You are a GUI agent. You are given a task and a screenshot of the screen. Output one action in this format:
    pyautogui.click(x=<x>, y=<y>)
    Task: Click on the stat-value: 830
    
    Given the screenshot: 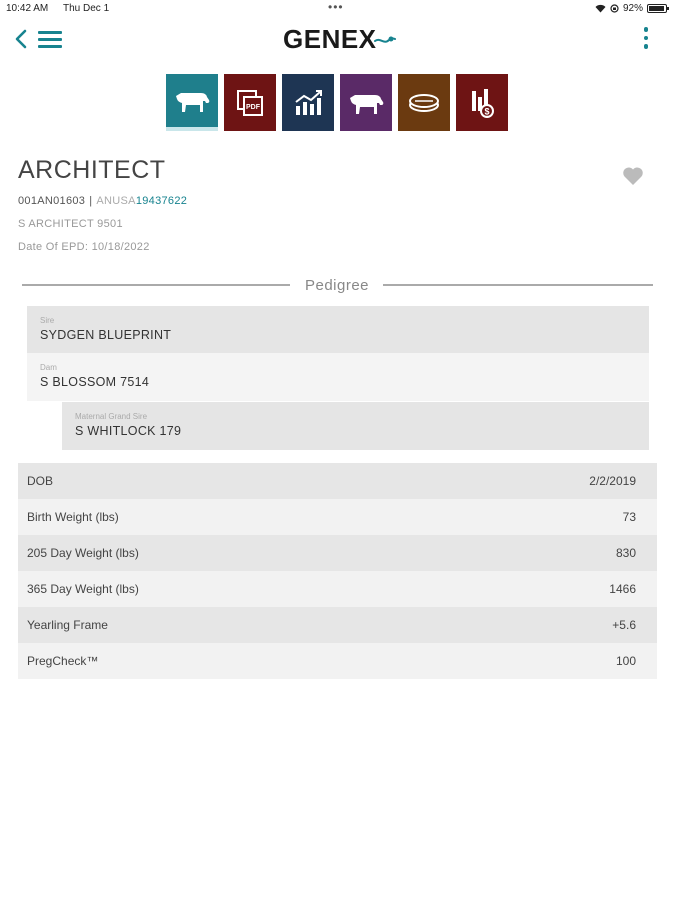 What is the action you would take?
    pyautogui.click(x=625, y=553)
    